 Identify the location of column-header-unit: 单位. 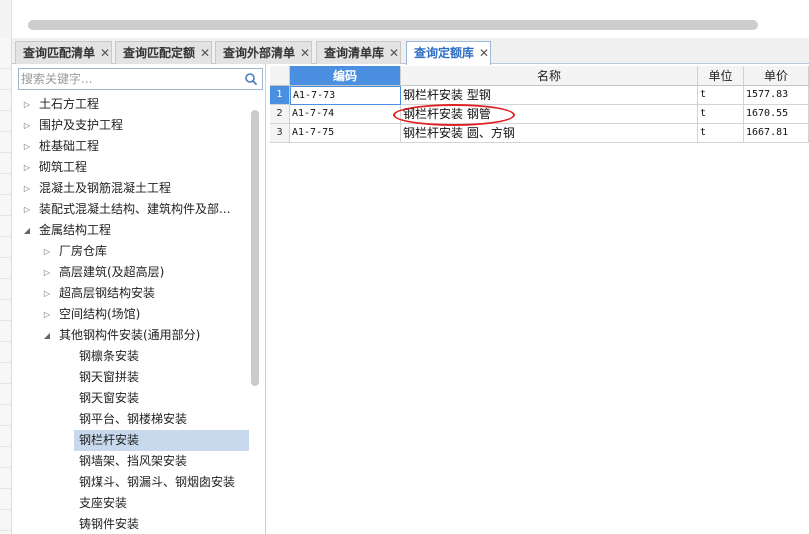
(721, 76).